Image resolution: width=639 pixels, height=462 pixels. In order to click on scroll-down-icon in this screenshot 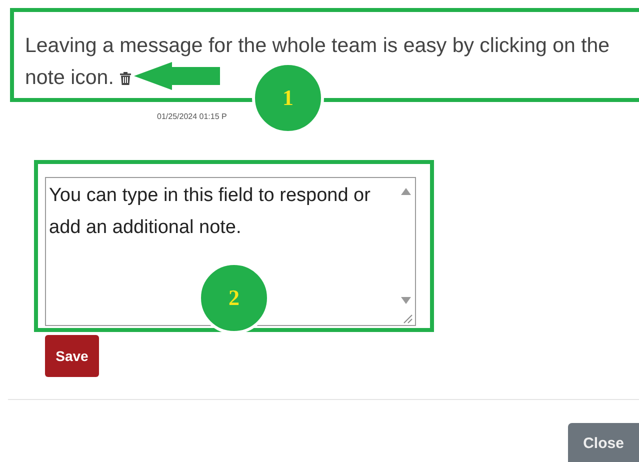, I will do `click(406, 300)`.